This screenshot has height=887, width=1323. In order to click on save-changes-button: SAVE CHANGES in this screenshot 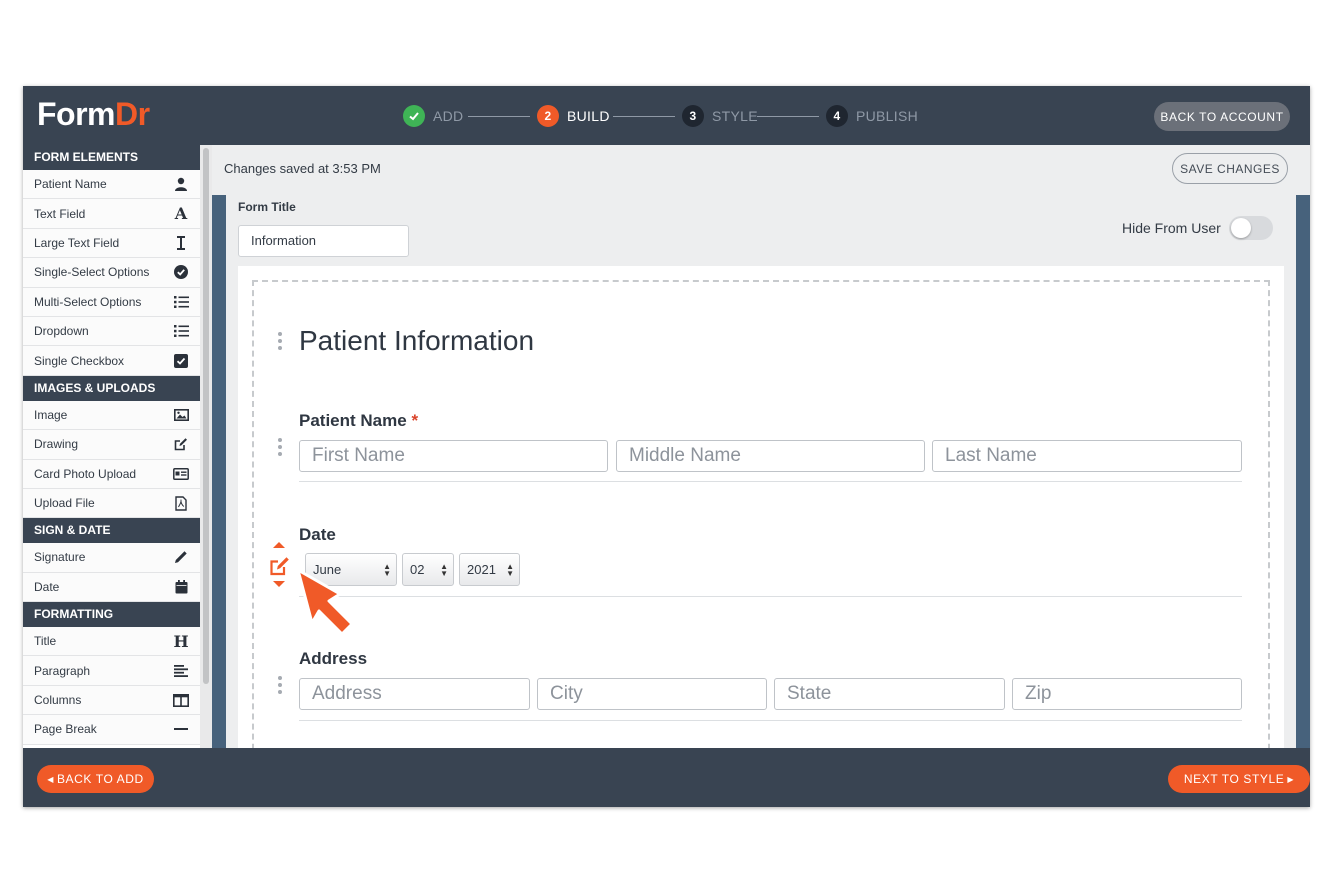, I will do `click(1230, 168)`.